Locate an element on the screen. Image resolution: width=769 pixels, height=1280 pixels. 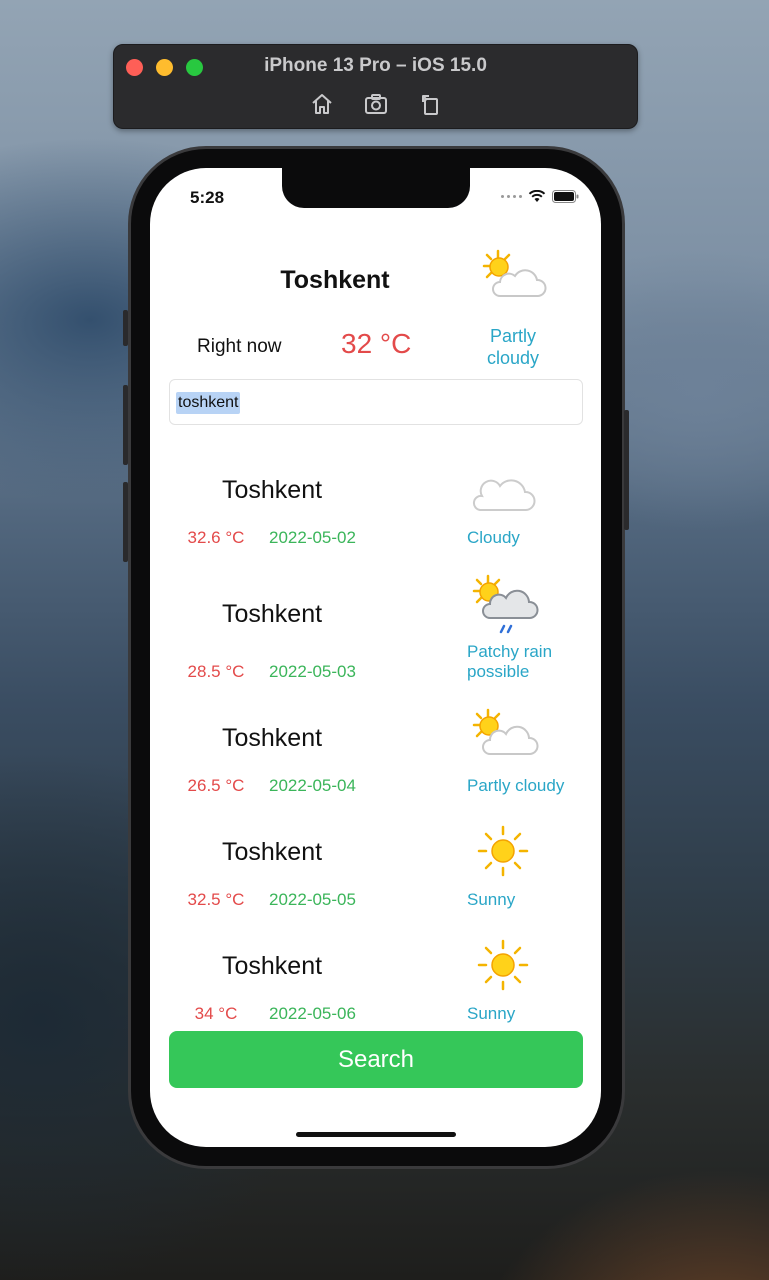
status-time: 5:28 is located at coordinates (207, 197).